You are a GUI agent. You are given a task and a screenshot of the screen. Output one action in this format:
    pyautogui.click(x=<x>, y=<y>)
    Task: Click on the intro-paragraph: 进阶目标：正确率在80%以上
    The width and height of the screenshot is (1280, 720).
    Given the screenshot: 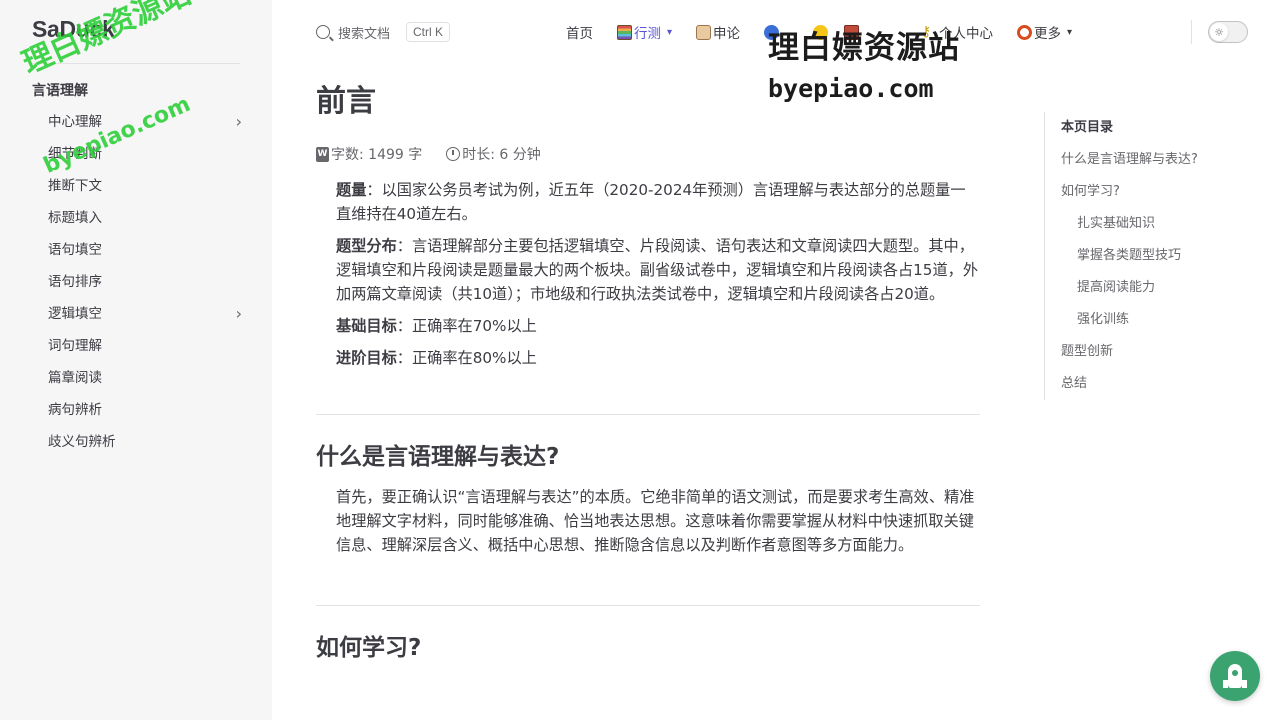 What is the action you would take?
    pyautogui.click(x=658, y=358)
    